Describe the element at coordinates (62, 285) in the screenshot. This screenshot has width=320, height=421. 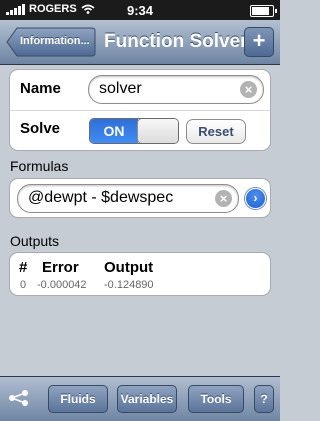
I see `output-error-cell: -0.000042` at that location.